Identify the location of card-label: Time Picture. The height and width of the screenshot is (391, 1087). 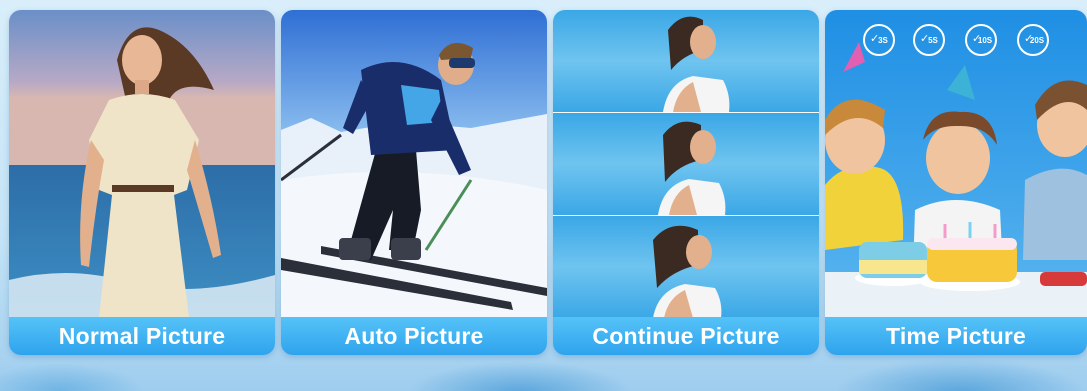
(956, 336).